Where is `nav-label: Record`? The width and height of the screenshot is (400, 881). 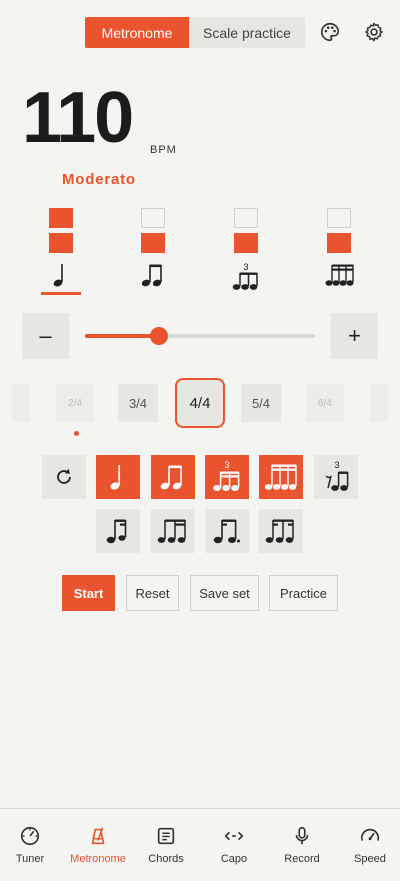
nav-label: Record is located at coordinates (302, 859).